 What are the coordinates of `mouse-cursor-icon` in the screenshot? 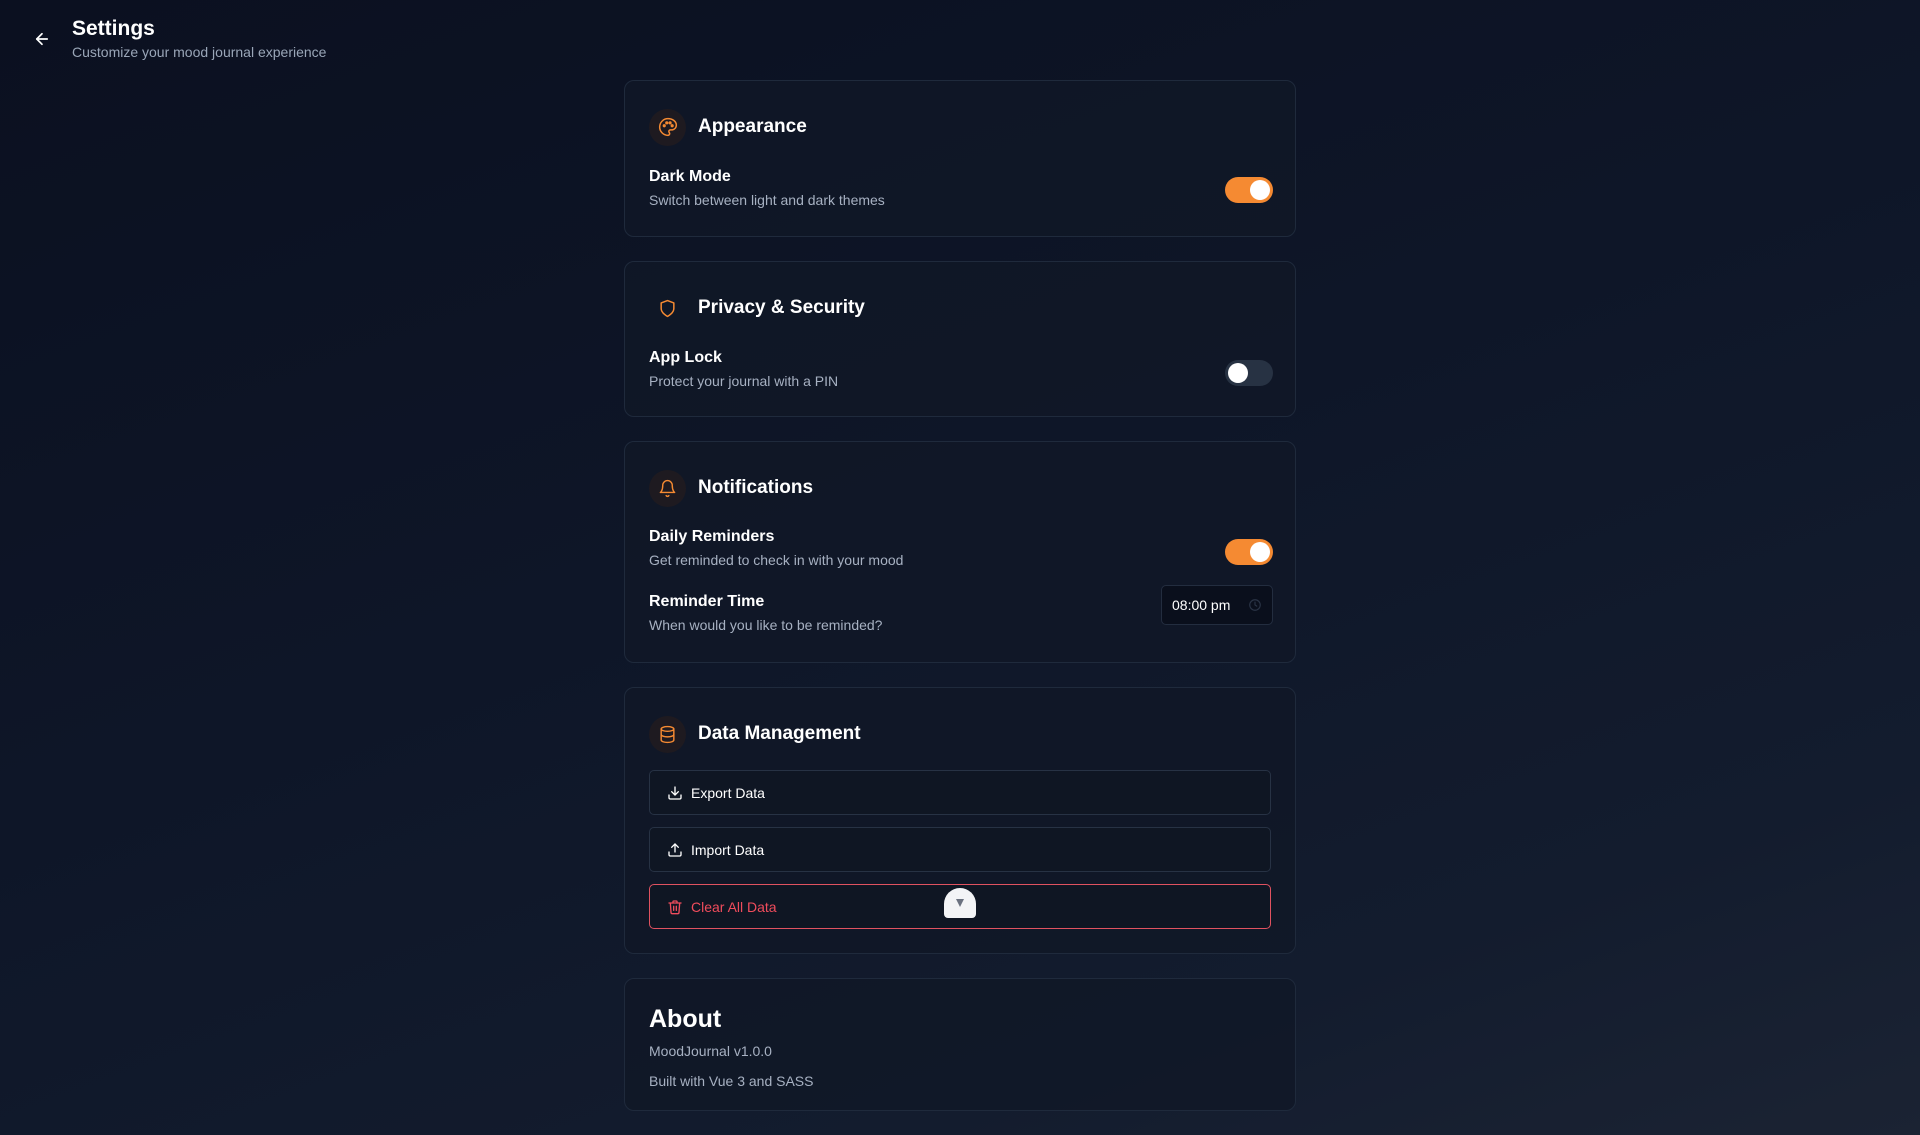 It's located at (960, 903).